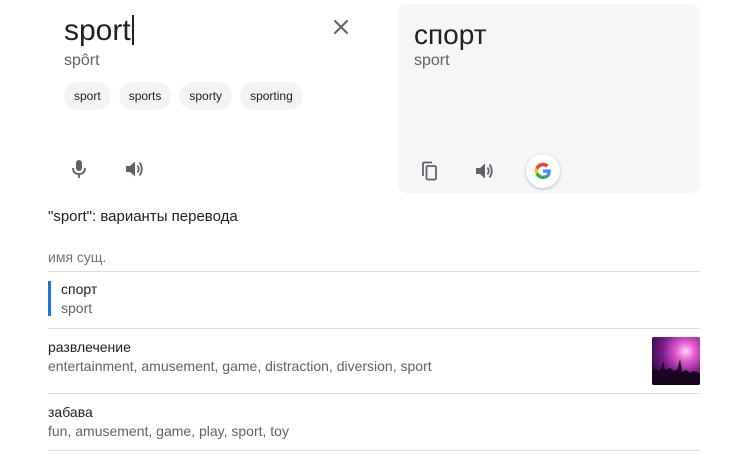  Describe the element at coordinates (89, 347) in the screenshot. I see `entry-word: развлечение` at that location.